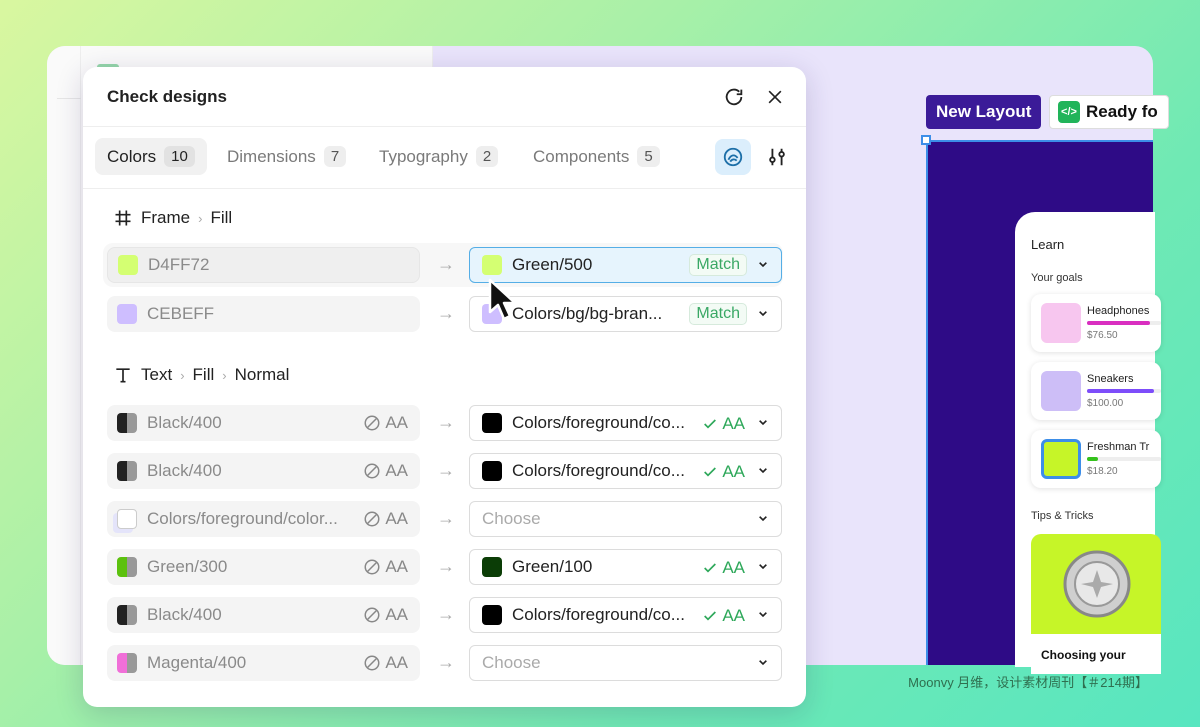 This screenshot has width=1200, height=727. What do you see at coordinates (123, 375) in the screenshot?
I see `text-icon` at bounding box center [123, 375].